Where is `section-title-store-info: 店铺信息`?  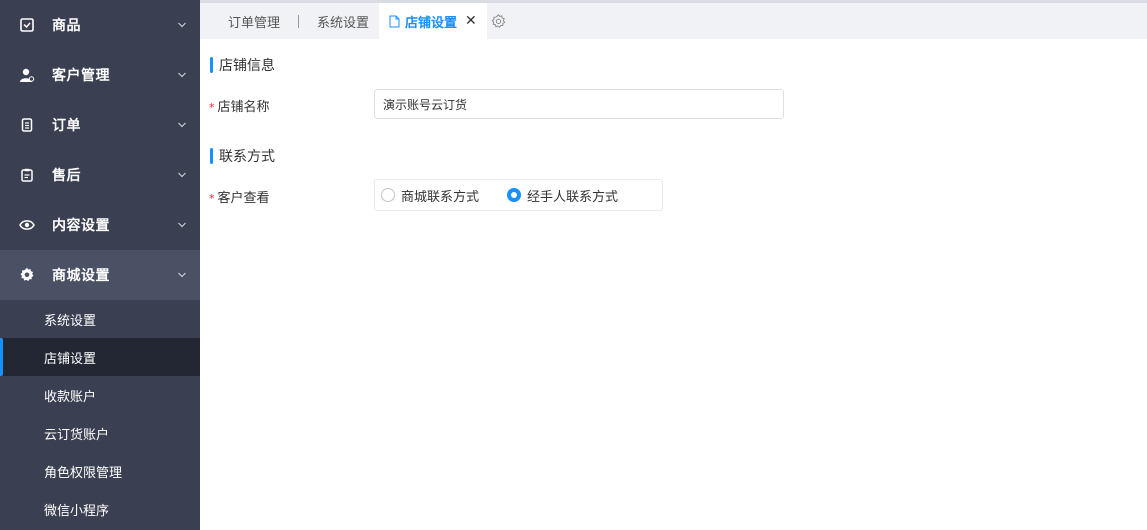 section-title-store-info: 店铺信息 is located at coordinates (242, 65).